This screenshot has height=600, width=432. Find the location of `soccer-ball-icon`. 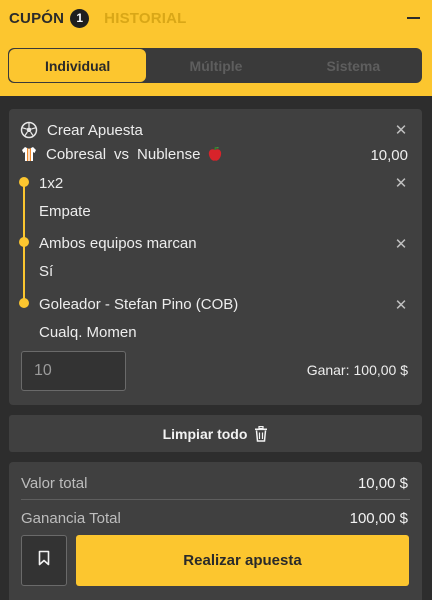

soccer-ball-icon is located at coordinates (29, 130).